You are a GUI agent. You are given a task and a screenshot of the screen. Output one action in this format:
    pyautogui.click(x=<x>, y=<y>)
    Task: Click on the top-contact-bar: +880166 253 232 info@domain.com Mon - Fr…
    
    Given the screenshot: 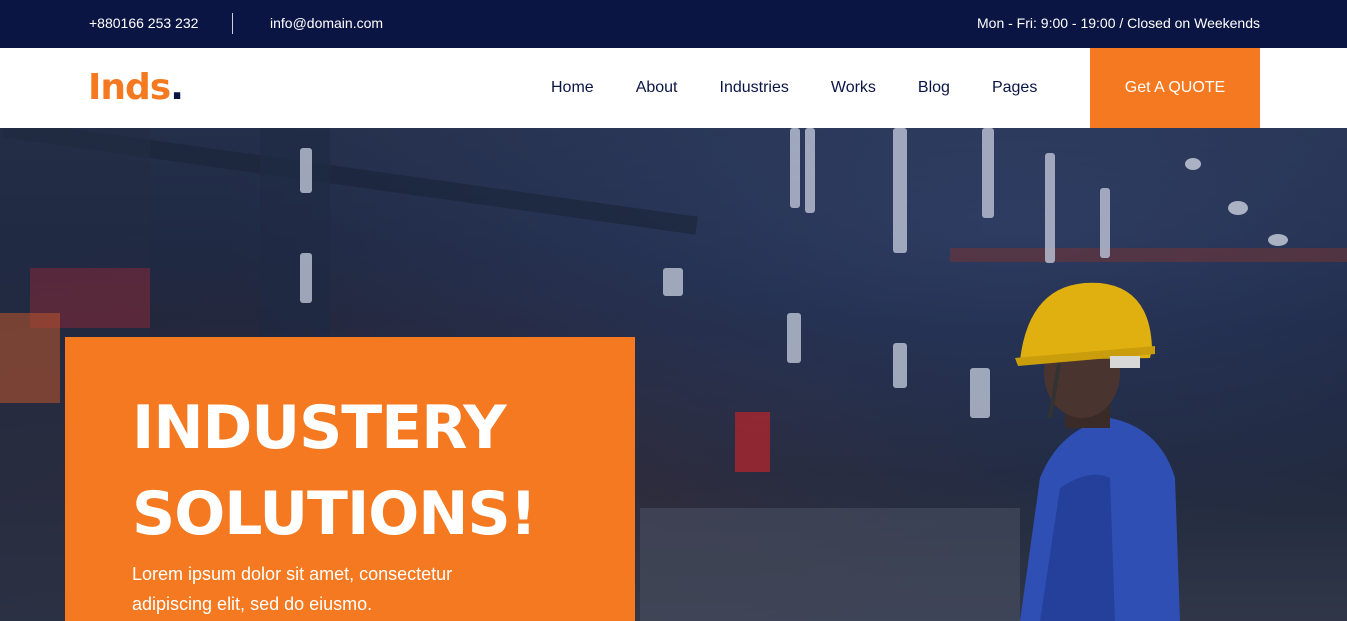 What is the action you would take?
    pyautogui.click(x=673, y=24)
    